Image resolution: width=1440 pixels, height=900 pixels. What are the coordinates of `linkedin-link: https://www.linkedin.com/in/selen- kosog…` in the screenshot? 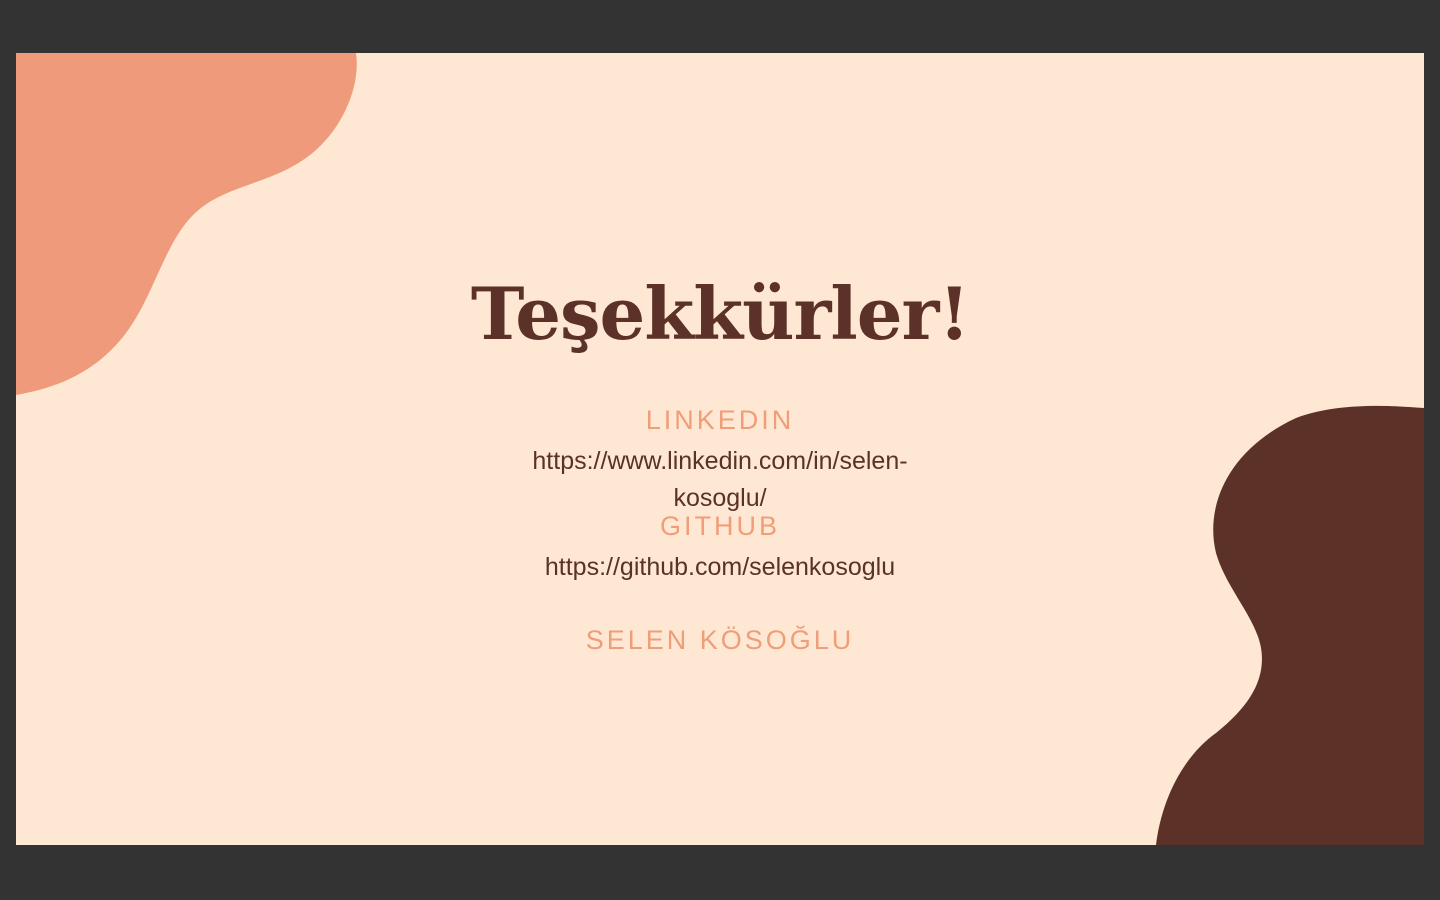 It's located at (720, 480).